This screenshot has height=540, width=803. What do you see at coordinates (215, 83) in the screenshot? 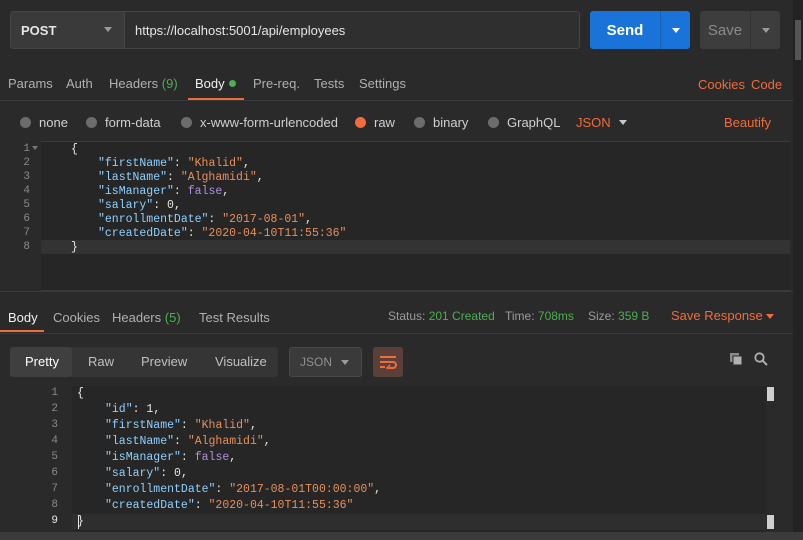
I see `tab-body: Body` at bounding box center [215, 83].